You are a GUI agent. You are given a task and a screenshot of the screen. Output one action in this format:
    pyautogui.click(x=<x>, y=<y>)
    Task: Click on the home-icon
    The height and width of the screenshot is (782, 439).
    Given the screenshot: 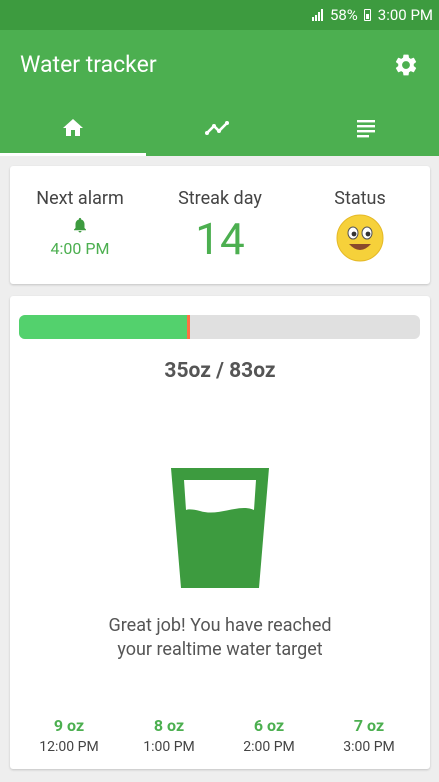 What is the action you would take?
    pyautogui.click(x=73, y=127)
    